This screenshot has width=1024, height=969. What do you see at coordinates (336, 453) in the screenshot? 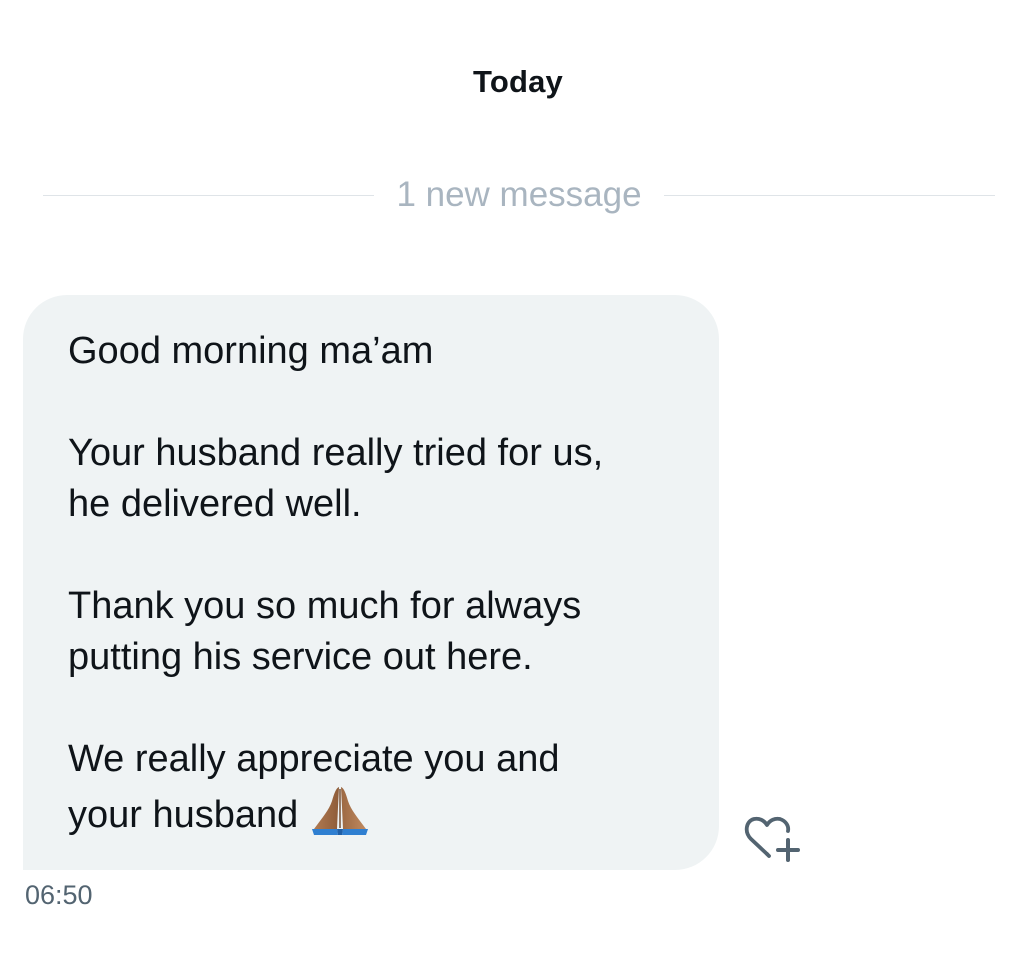
I see `message-line: Your husband really tried for us,` at bounding box center [336, 453].